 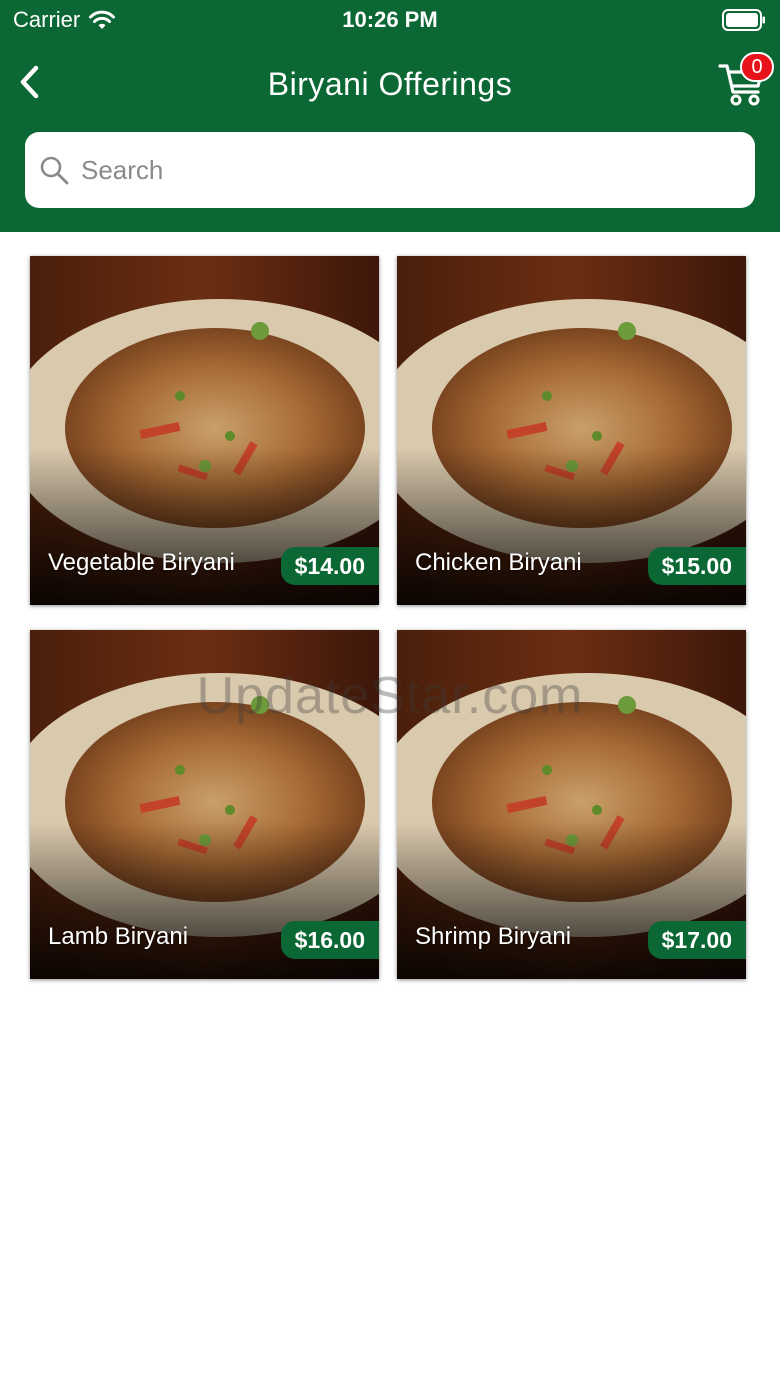 I want to click on product-card-vegetable-biryani: Vegetable Biryani $14.00, so click(x=204, y=430).